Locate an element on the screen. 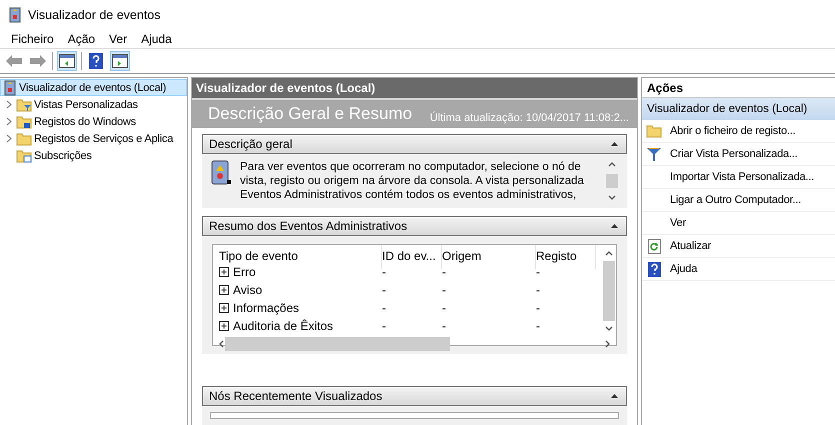  show-tree-button is located at coordinates (67, 61).